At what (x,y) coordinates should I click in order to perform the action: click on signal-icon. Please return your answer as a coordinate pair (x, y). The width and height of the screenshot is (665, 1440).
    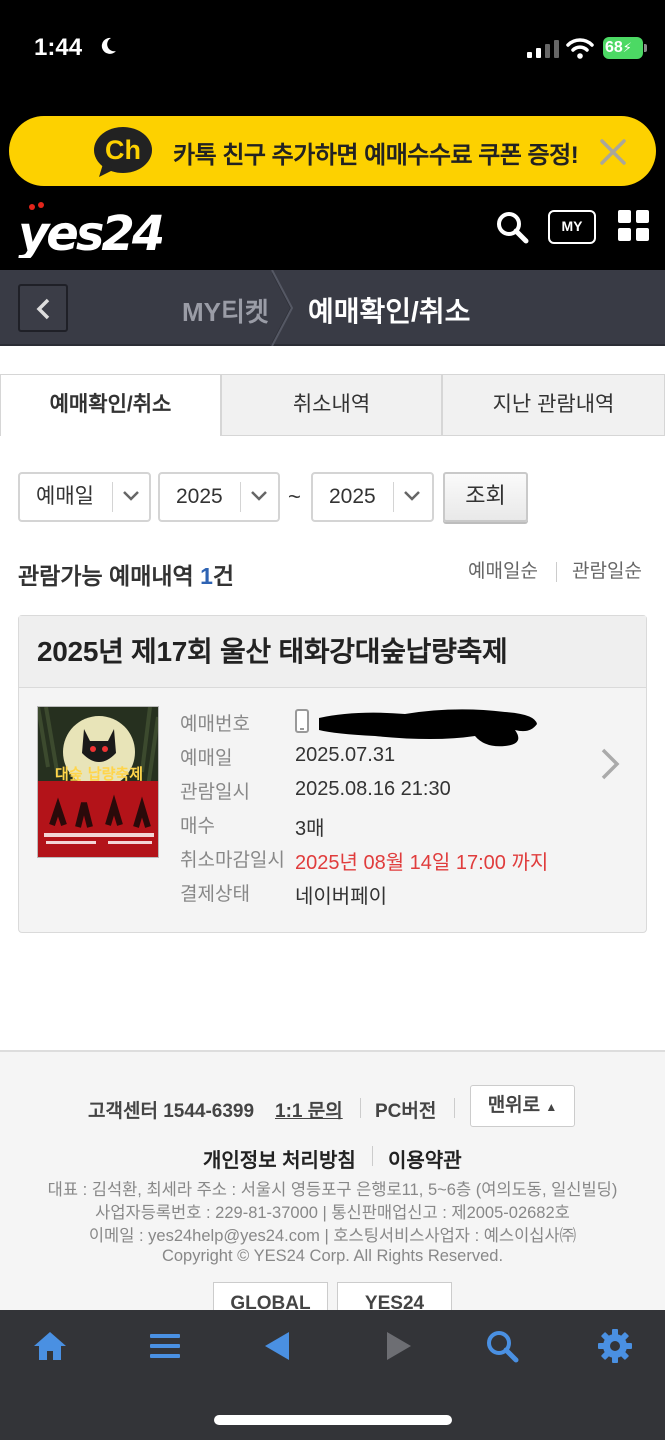
    Looking at the image, I should click on (543, 49).